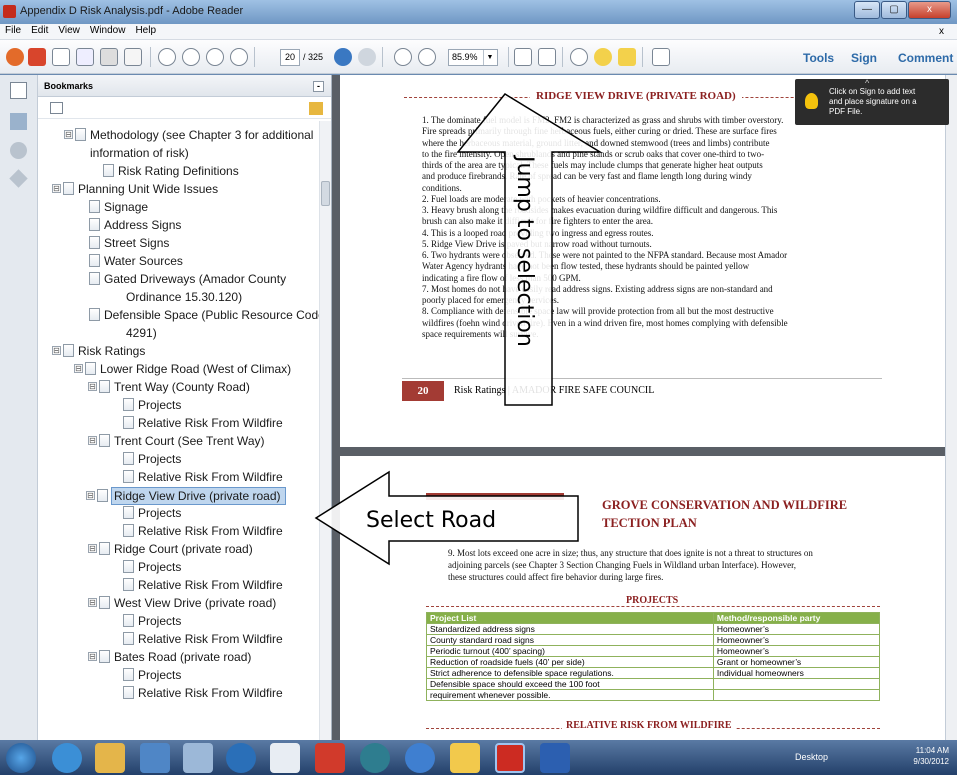 This screenshot has height=775, width=957. Describe the element at coordinates (67, 758) in the screenshot. I see `browser-icon` at that location.